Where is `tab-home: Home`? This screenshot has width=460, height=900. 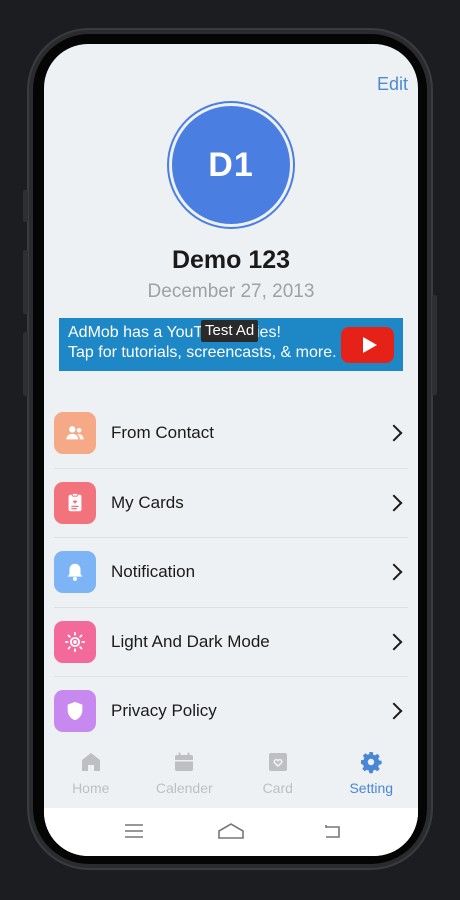 tab-home: Home is located at coordinates (91, 772).